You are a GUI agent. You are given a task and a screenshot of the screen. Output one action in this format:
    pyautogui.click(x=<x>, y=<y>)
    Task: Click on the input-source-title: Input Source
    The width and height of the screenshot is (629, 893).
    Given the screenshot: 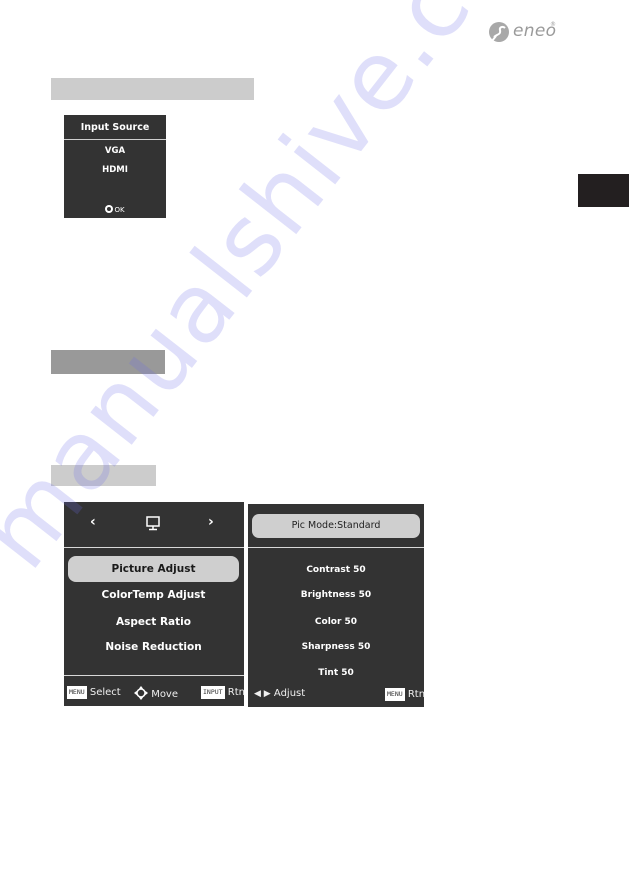 What is the action you would take?
    pyautogui.click(x=115, y=127)
    